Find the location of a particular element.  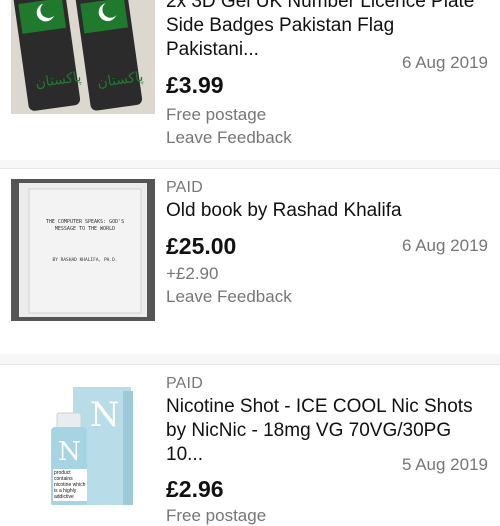

item-thumbnail: پاکستان پاکستان is located at coordinates (83, 57).